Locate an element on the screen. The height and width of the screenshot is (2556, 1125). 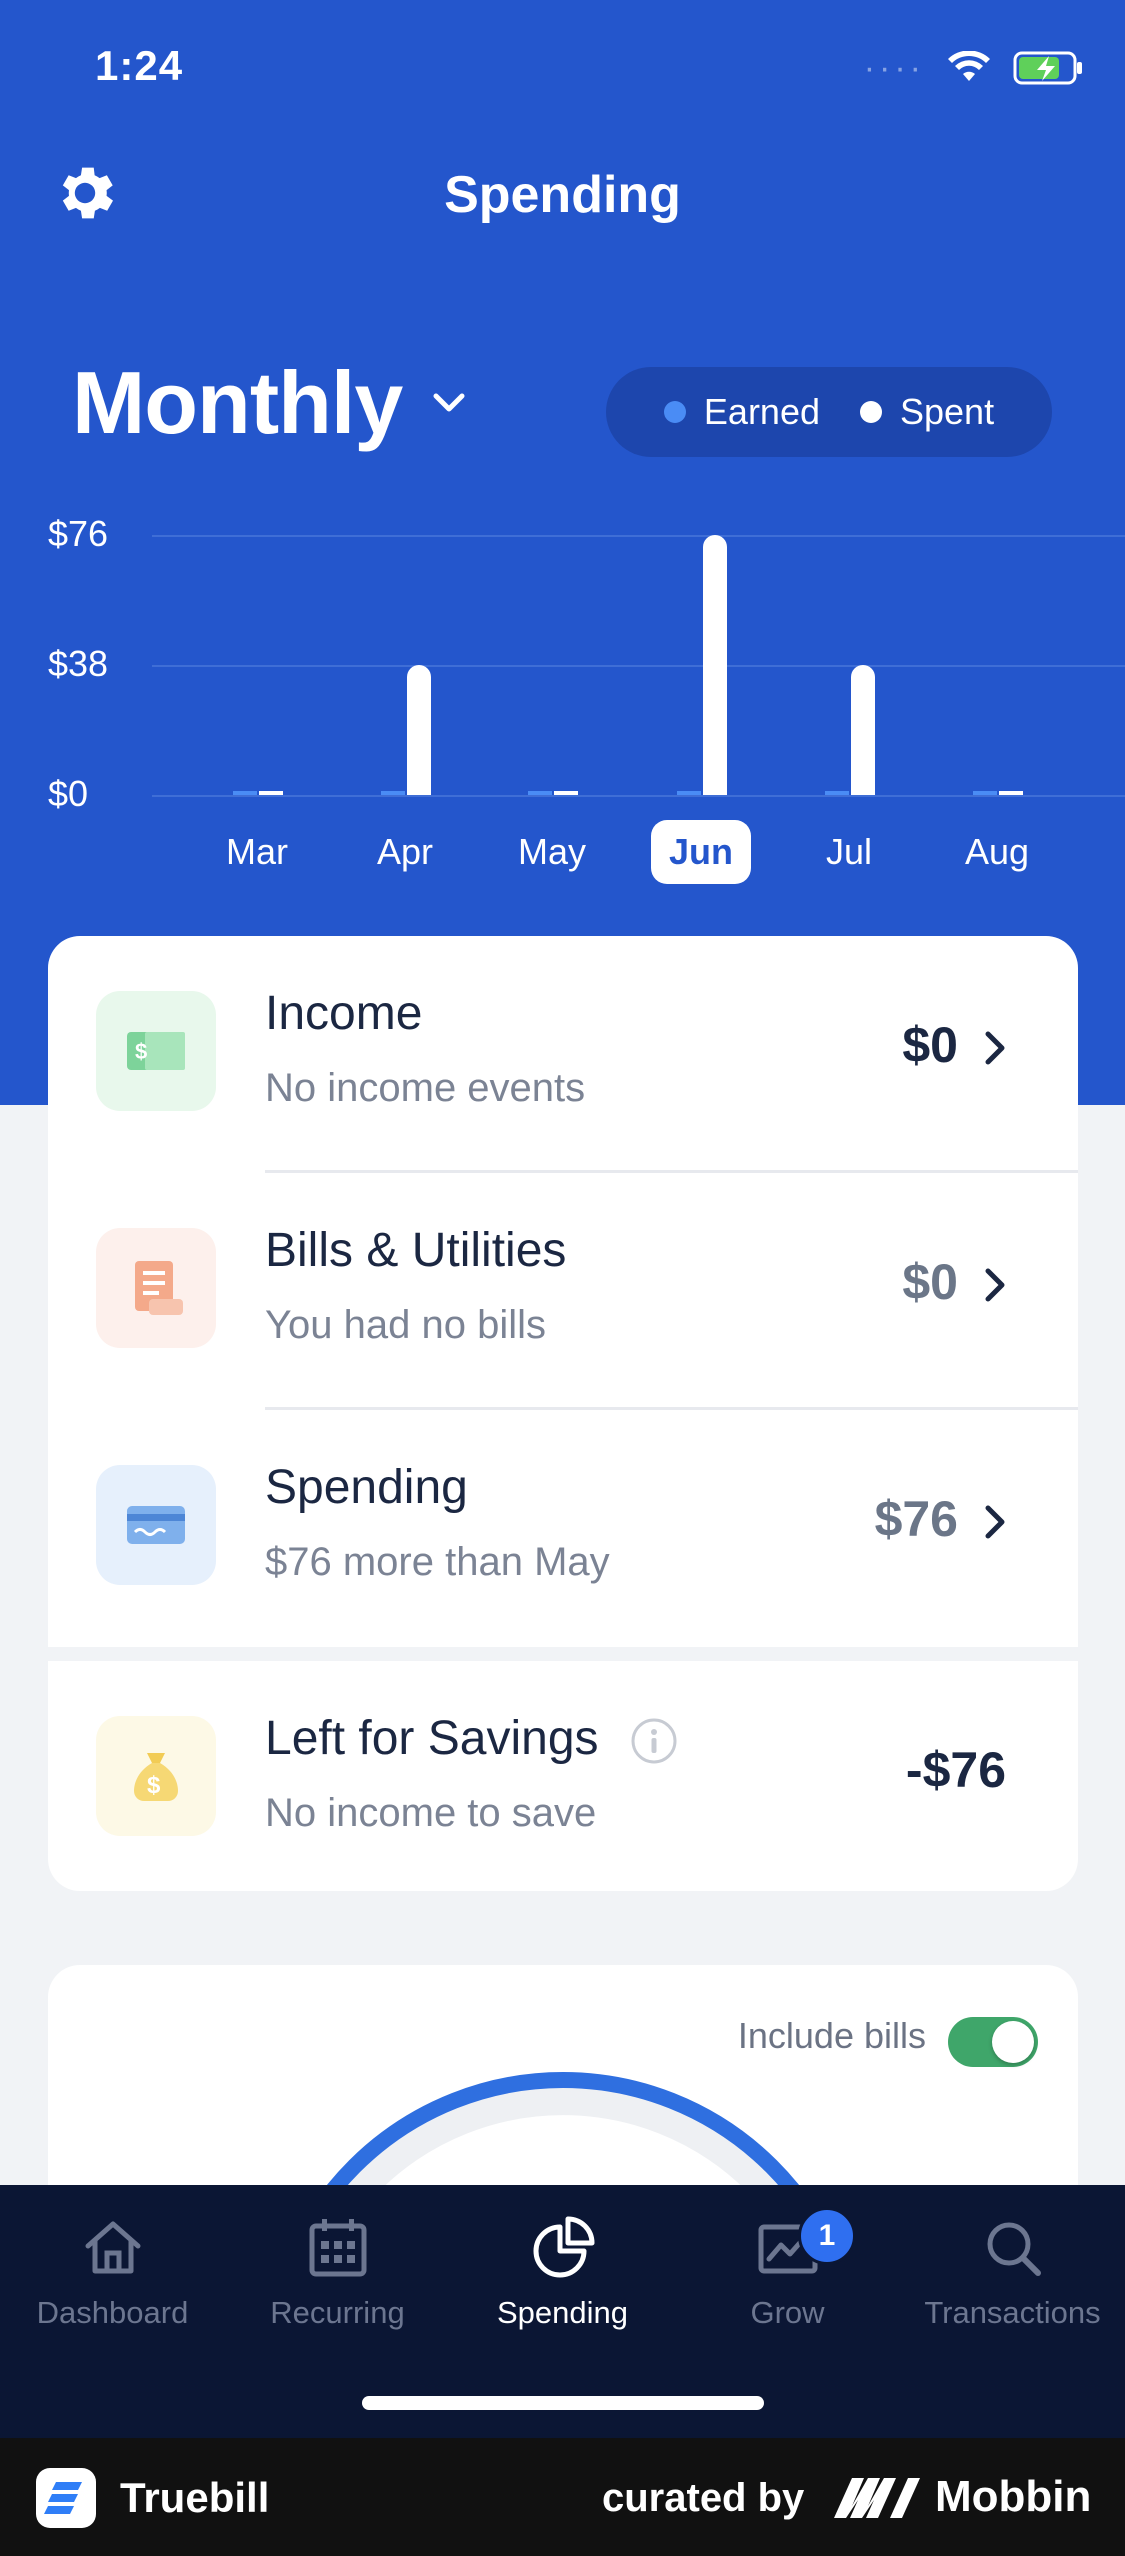
month-tab-jul: Jul is located at coordinates (849, 852).